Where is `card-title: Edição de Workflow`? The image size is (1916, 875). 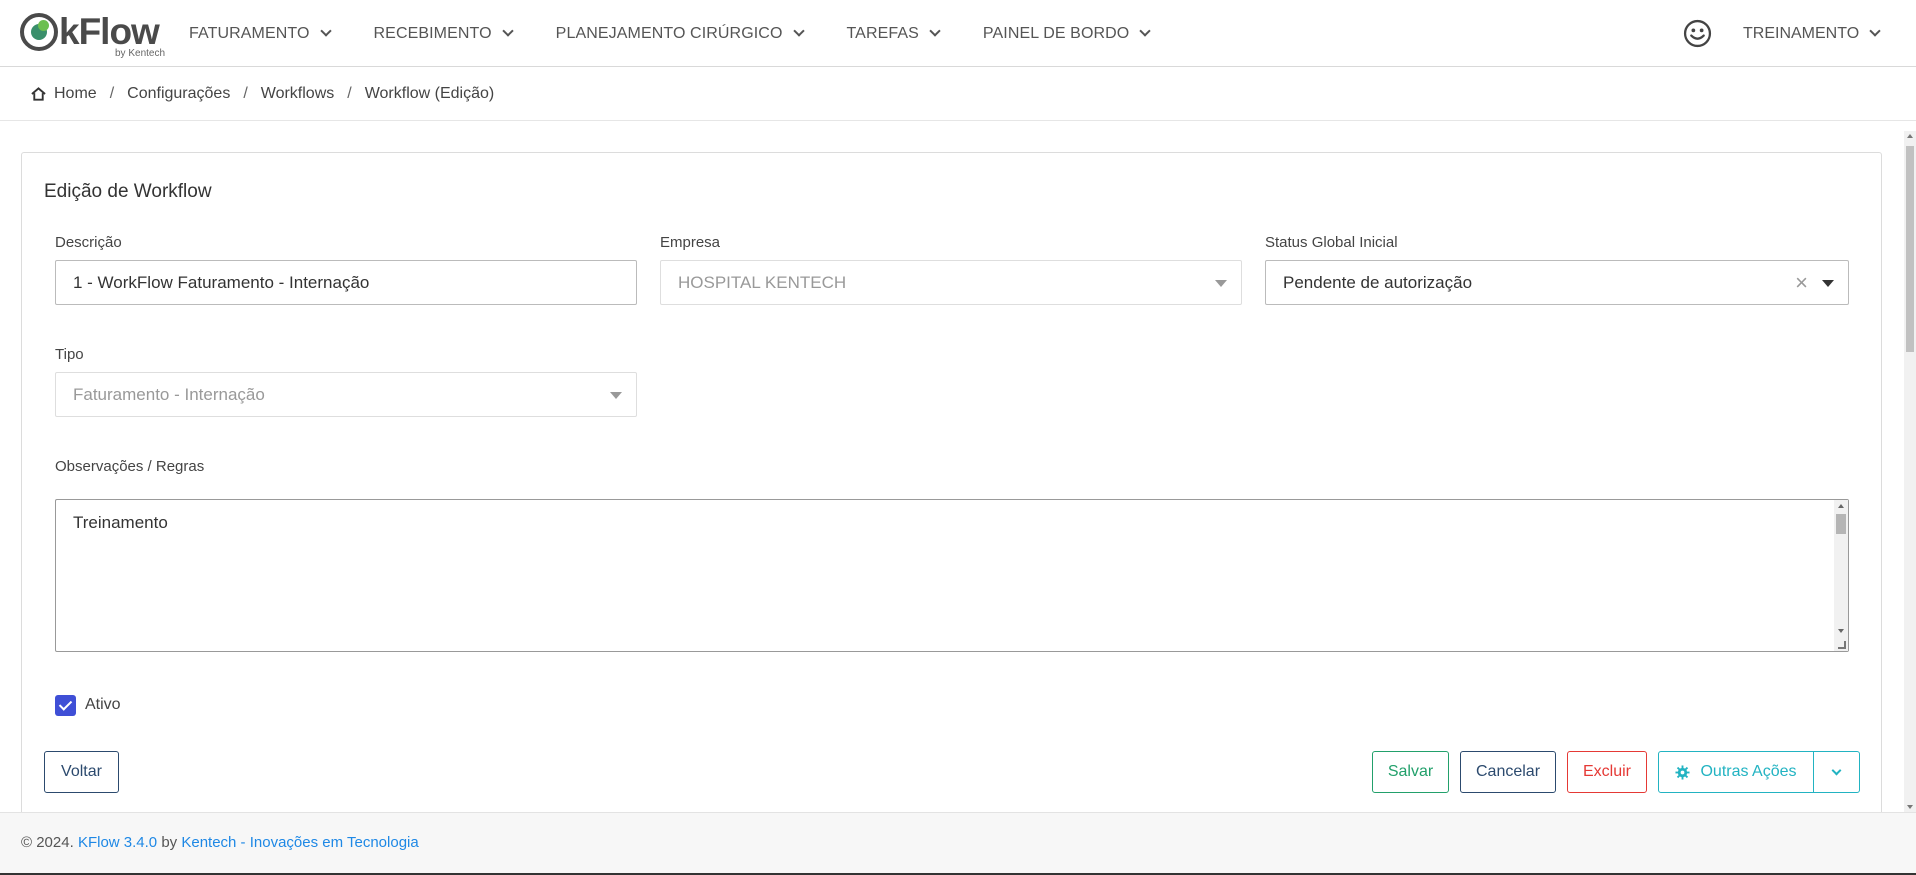
card-title: Edição de Workflow is located at coordinates (128, 191).